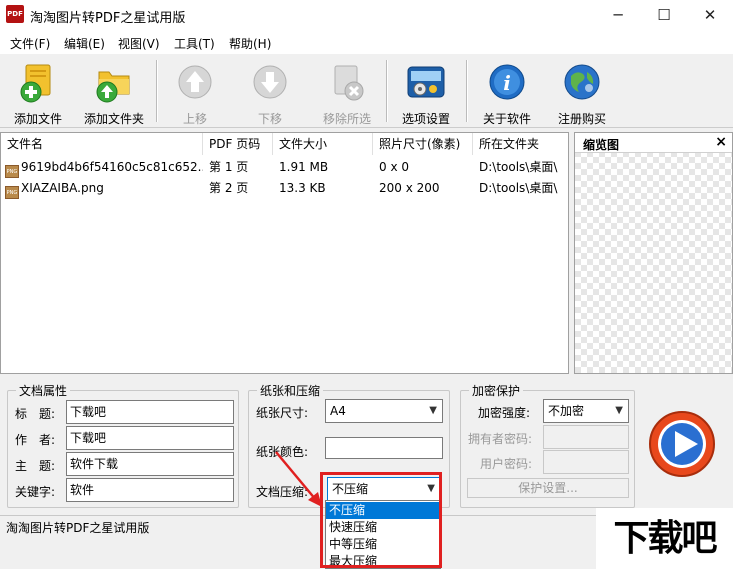 This screenshot has height=569, width=733. What do you see at coordinates (150, 490) in the screenshot?
I see `doc-keywords-input: 软件` at bounding box center [150, 490].